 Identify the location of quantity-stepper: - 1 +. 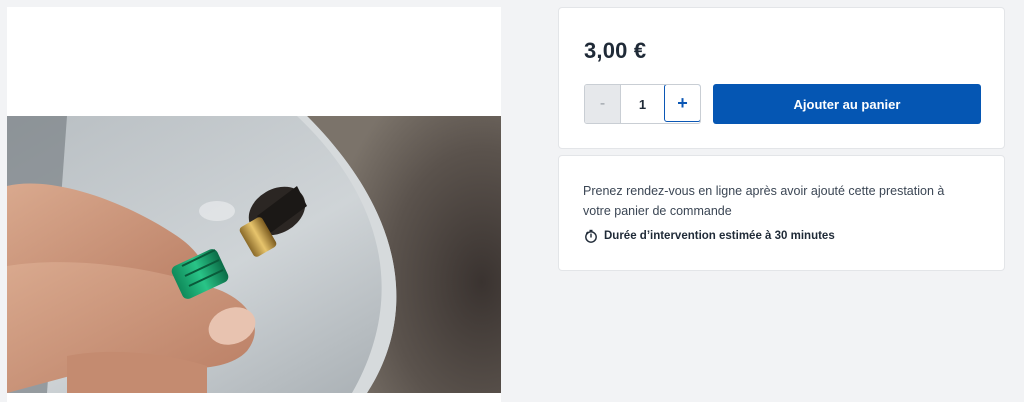
(642, 104).